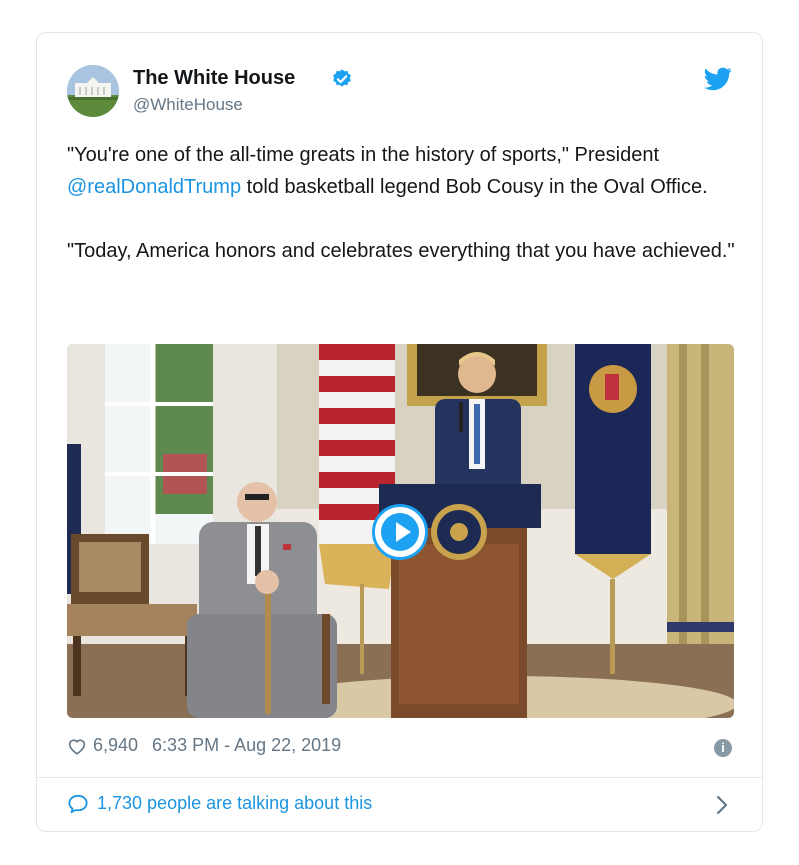  I want to click on play-button, so click(400, 532).